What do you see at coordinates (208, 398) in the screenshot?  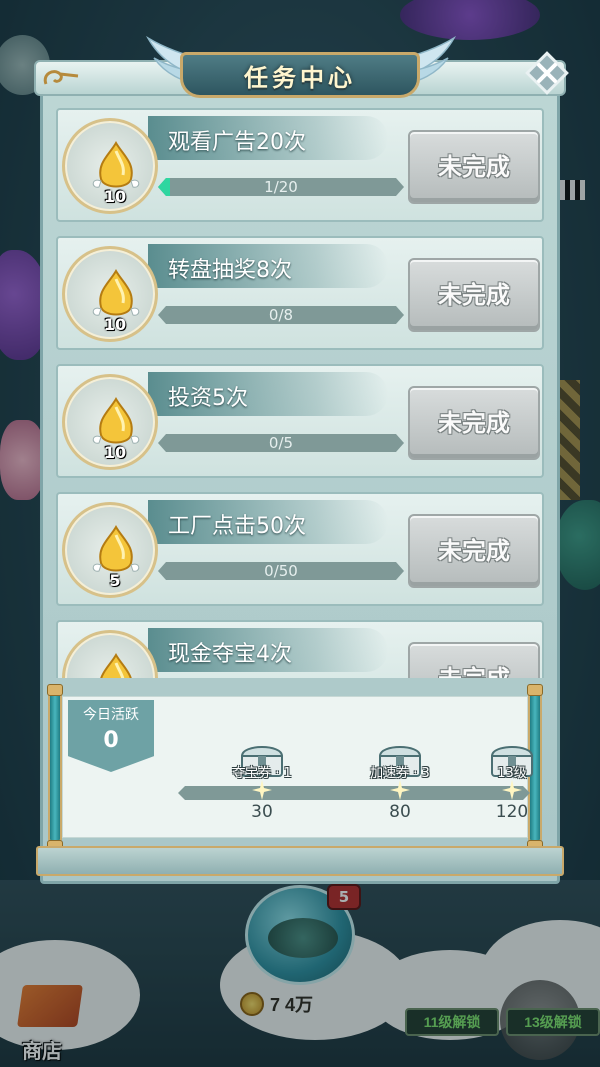 I see `task-name: 投资5次` at bounding box center [208, 398].